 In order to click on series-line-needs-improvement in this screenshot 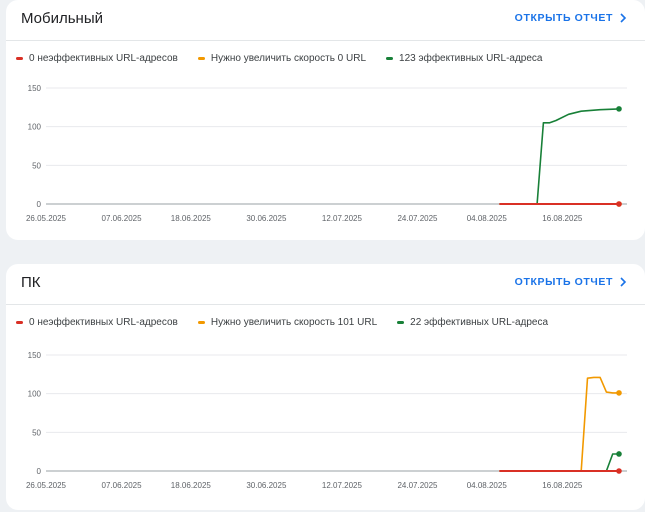, I will do `click(559, 424)`.